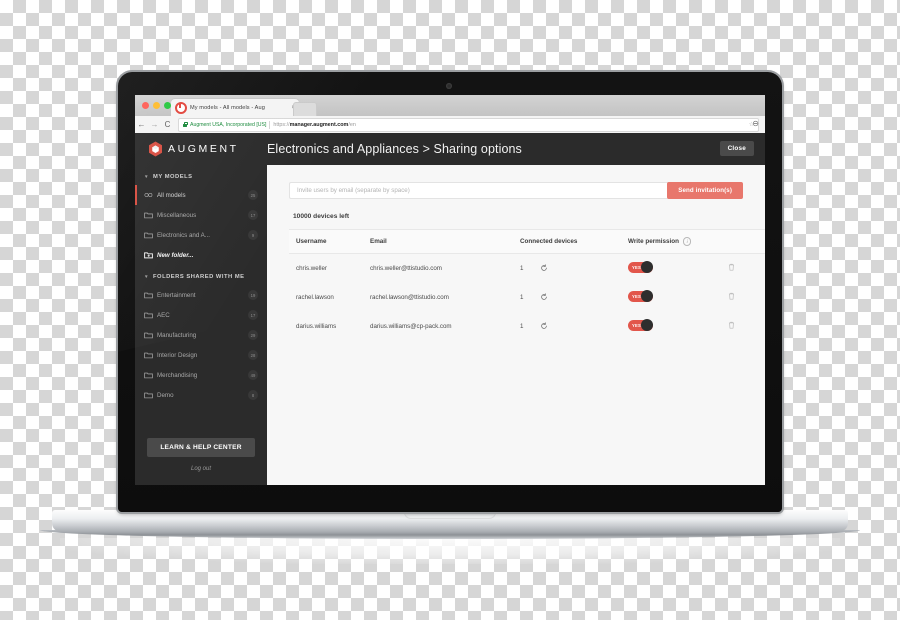  I want to click on infinity-icon, so click(148, 195).